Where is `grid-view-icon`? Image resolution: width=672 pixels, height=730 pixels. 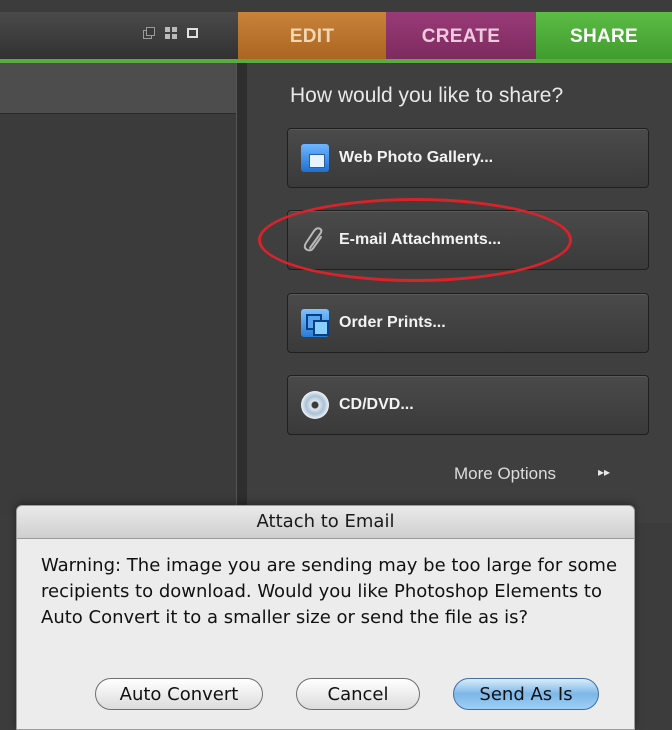
grid-view-icon is located at coordinates (171, 33).